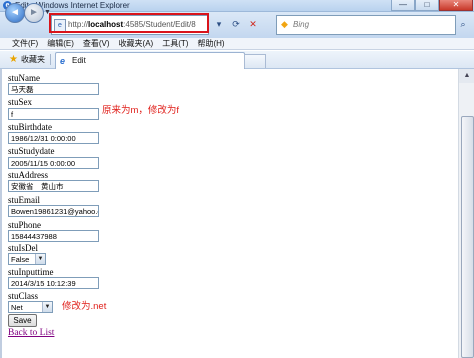  I want to click on label-stuinputtime: stuInputtime, so click(31, 272).